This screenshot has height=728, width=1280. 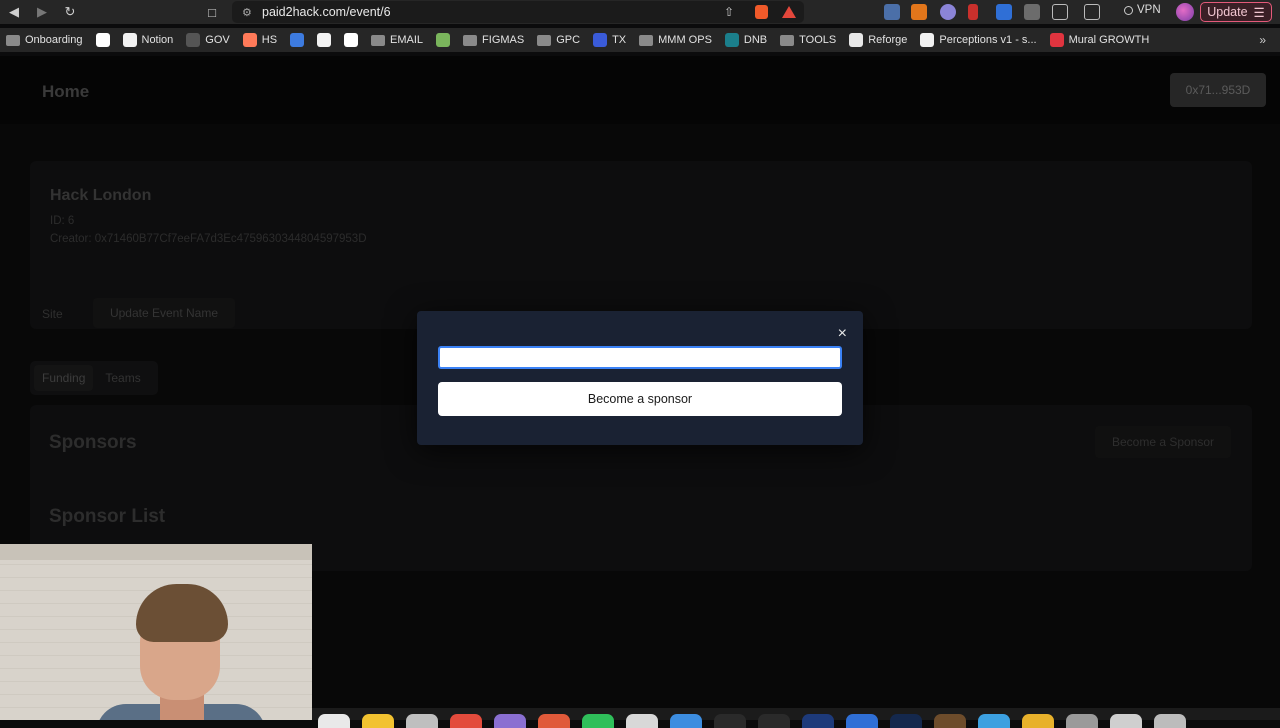 What do you see at coordinates (1056, 40) in the screenshot?
I see `mural-icon` at bounding box center [1056, 40].